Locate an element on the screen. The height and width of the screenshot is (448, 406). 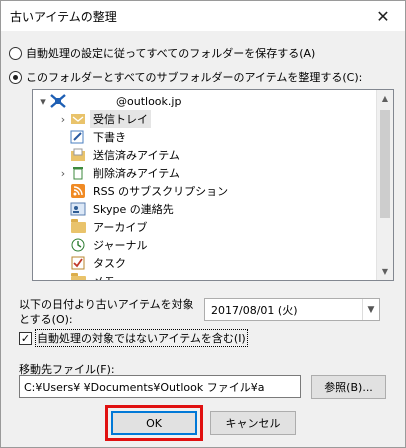
tree-item: › 削除済みアイテム is located at coordinates (119, 173).